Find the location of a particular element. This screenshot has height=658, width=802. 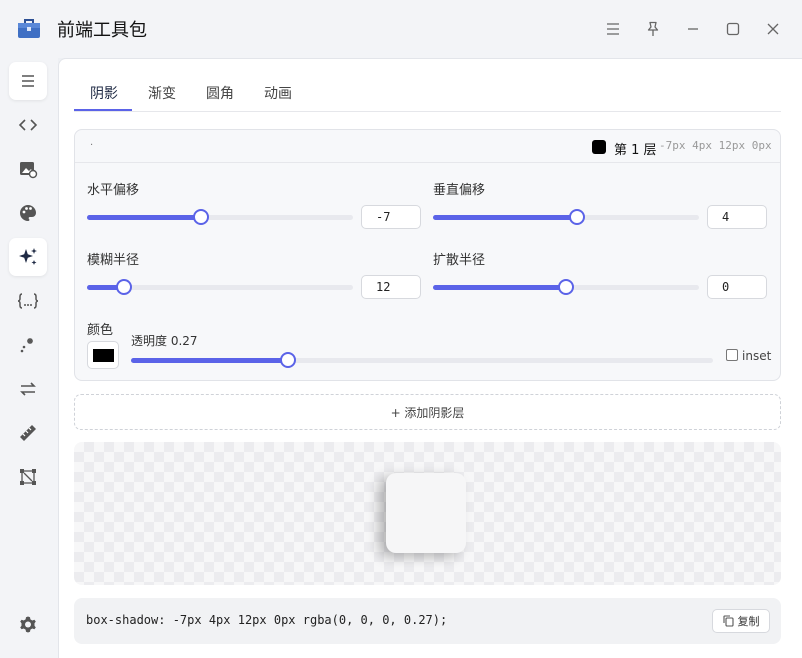

ruler-icon is located at coordinates (28, 433).